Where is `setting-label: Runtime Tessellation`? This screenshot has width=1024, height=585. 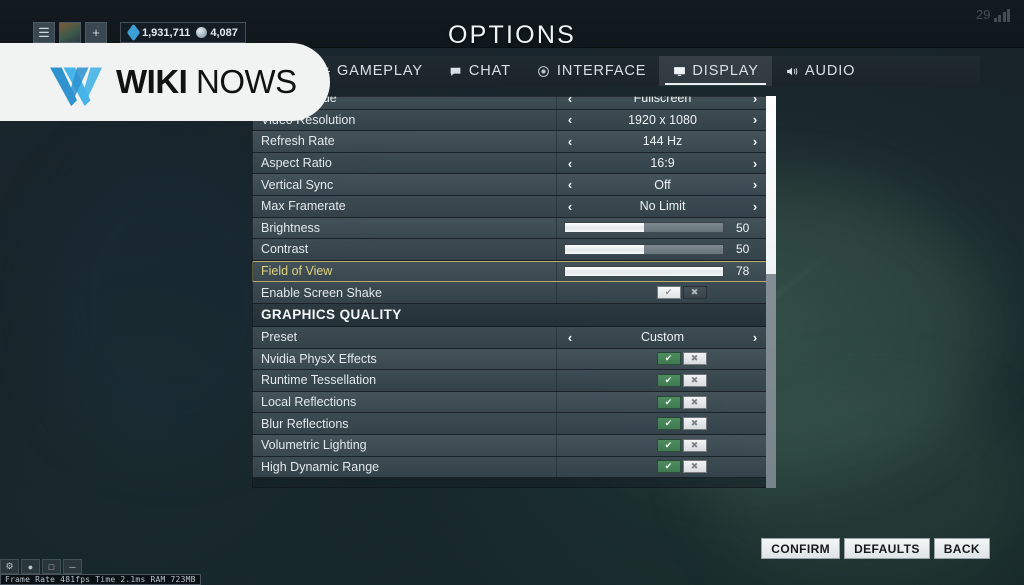 setting-label: Runtime Tessellation is located at coordinates (319, 380).